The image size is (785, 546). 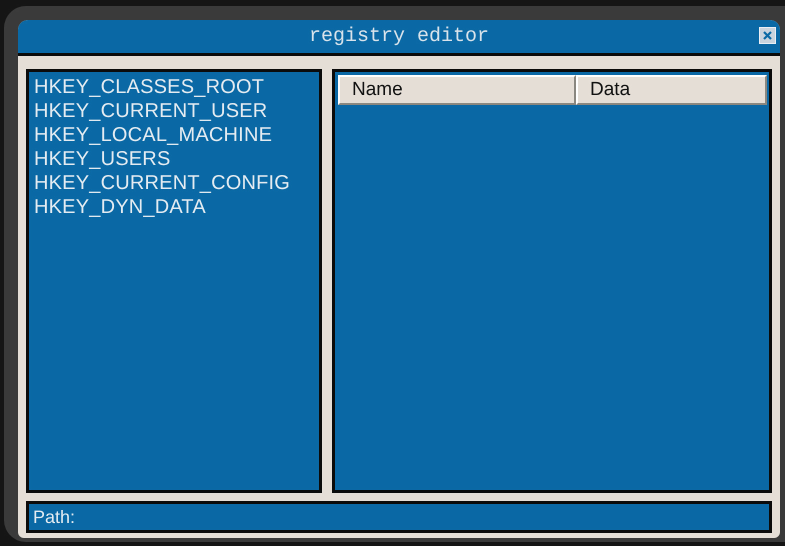 I want to click on tree-item: HKEY_CURRENT_CONFIG, so click(x=176, y=183).